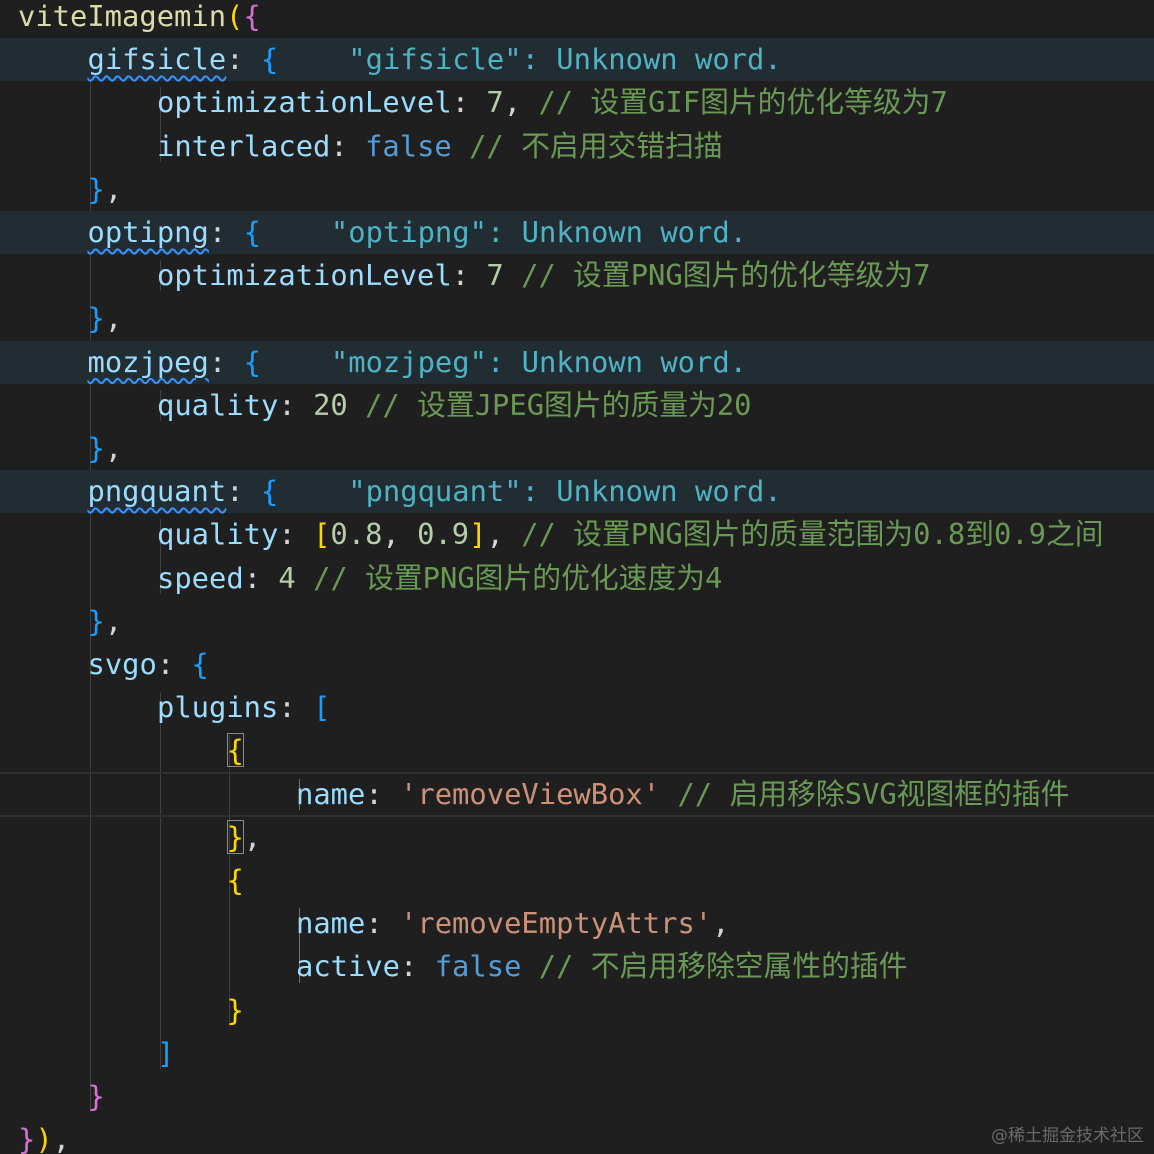 The width and height of the screenshot is (1154, 1154). What do you see at coordinates (530, 793) in the screenshot?
I see `code-token: 'removeViewBox'` at bounding box center [530, 793].